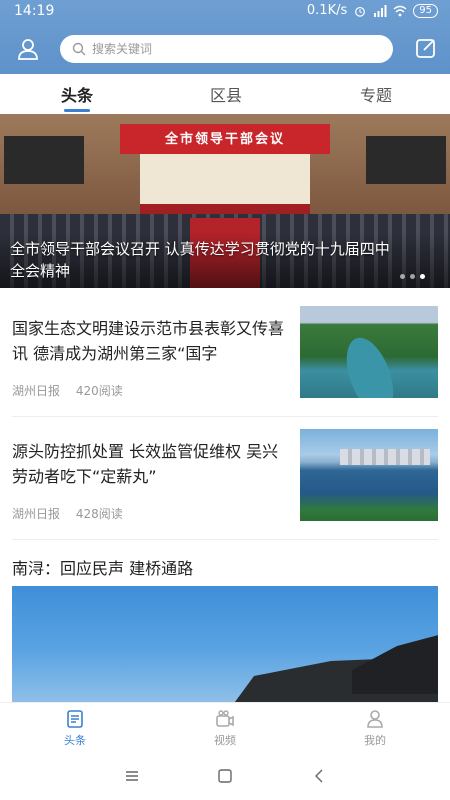 The height and width of the screenshot is (800, 450). I want to click on category-tabs: 头条 区县 专题, so click(225, 94).